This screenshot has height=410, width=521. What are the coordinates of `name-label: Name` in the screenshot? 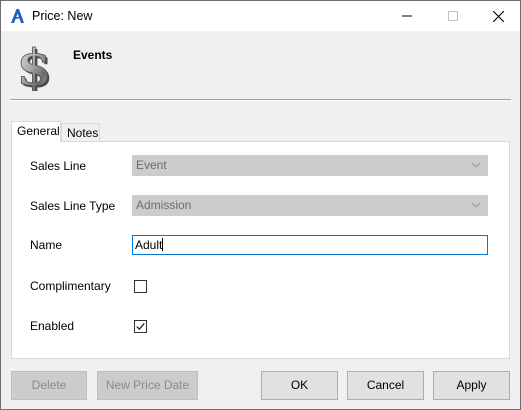 It's located at (46, 245).